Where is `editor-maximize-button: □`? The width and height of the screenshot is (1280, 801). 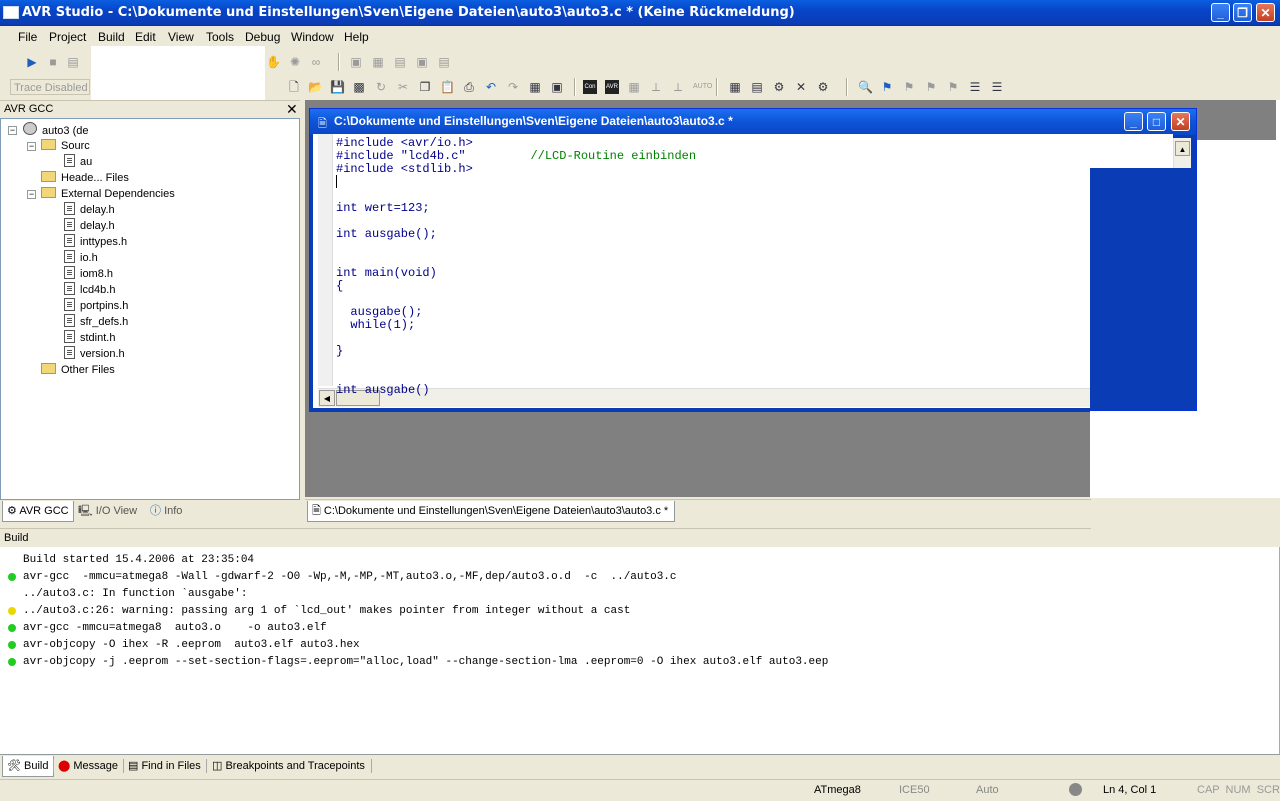
editor-maximize-button: □ is located at coordinates (1156, 121).